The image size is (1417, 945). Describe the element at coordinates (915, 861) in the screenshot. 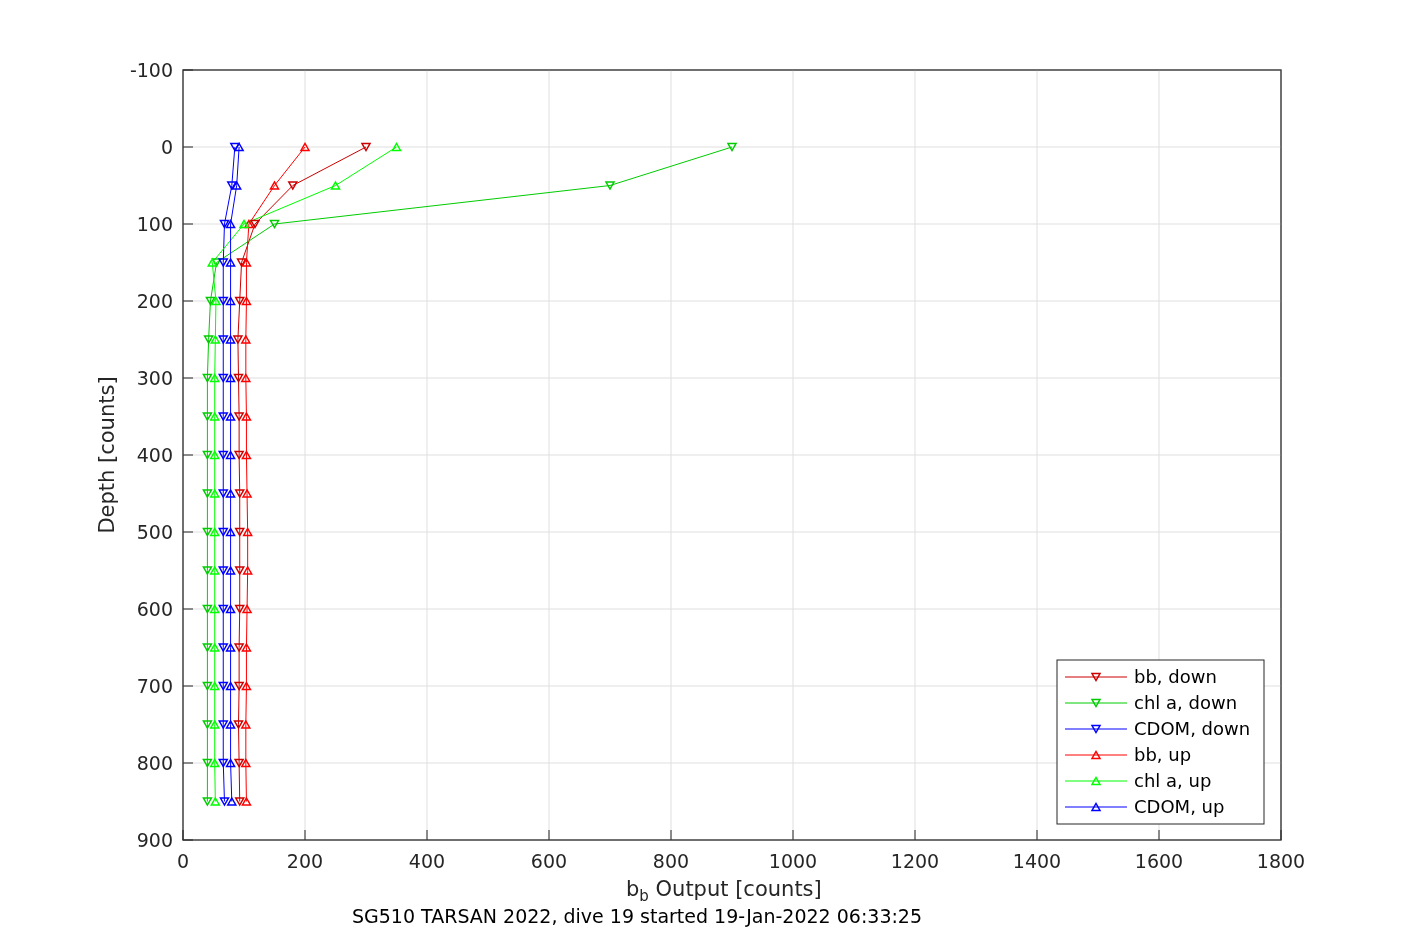

I see `tick-label: 1200` at that location.